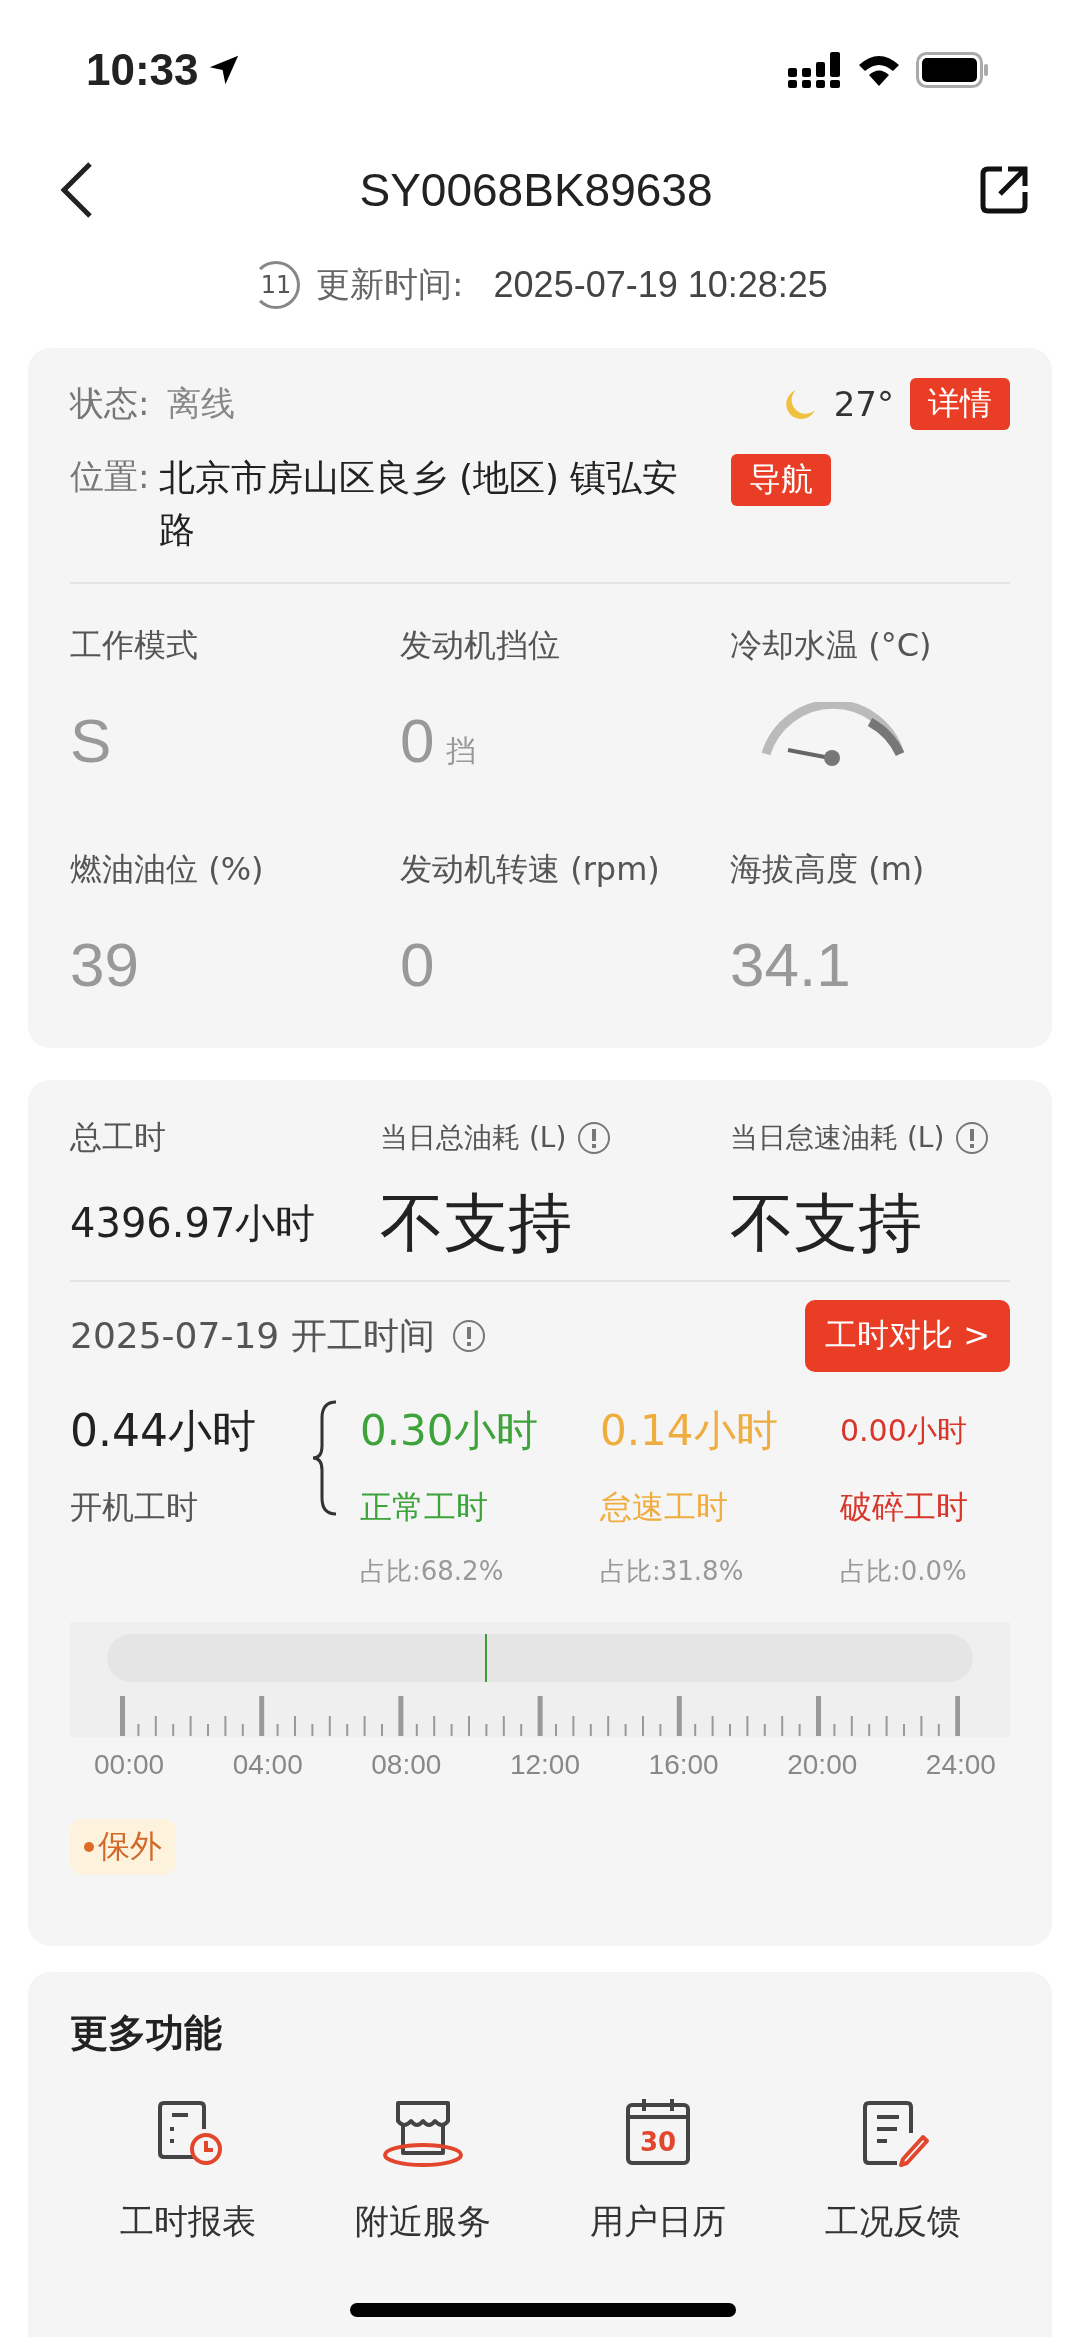  What do you see at coordinates (683, 1765) in the screenshot?
I see `time-tick-label: 16:00` at bounding box center [683, 1765].